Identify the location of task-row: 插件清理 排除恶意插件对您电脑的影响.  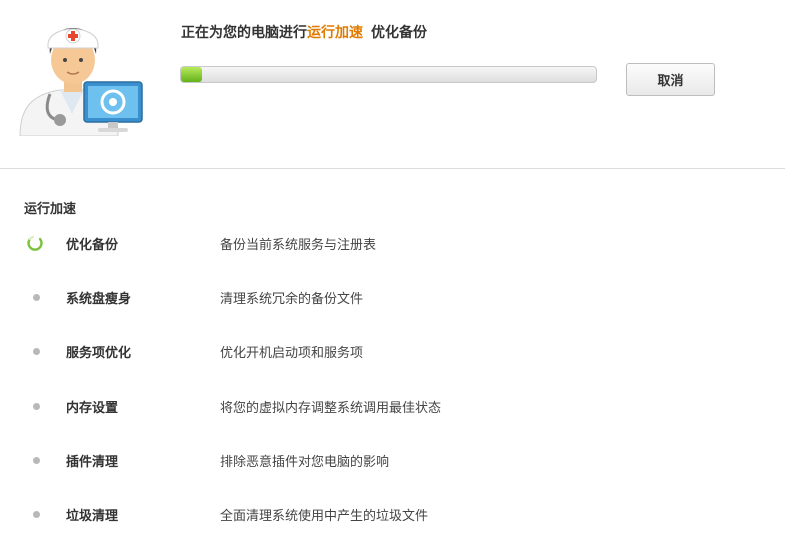
(392, 459).